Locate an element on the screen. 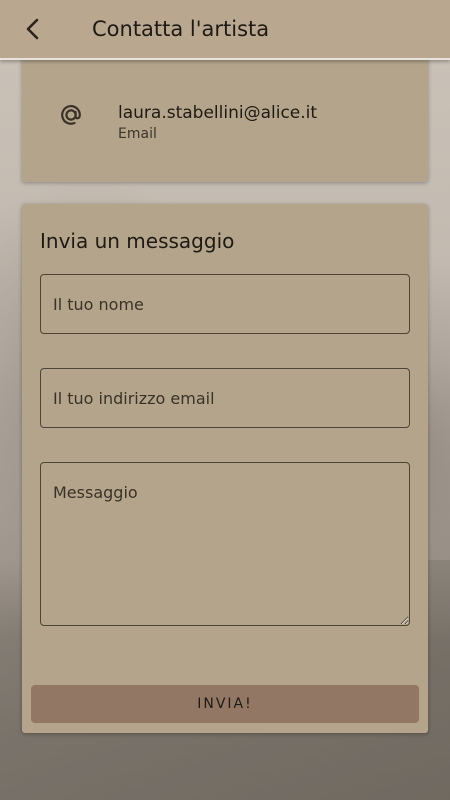 The height and width of the screenshot is (800, 450). at-icon is located at coordinates (71, 115).